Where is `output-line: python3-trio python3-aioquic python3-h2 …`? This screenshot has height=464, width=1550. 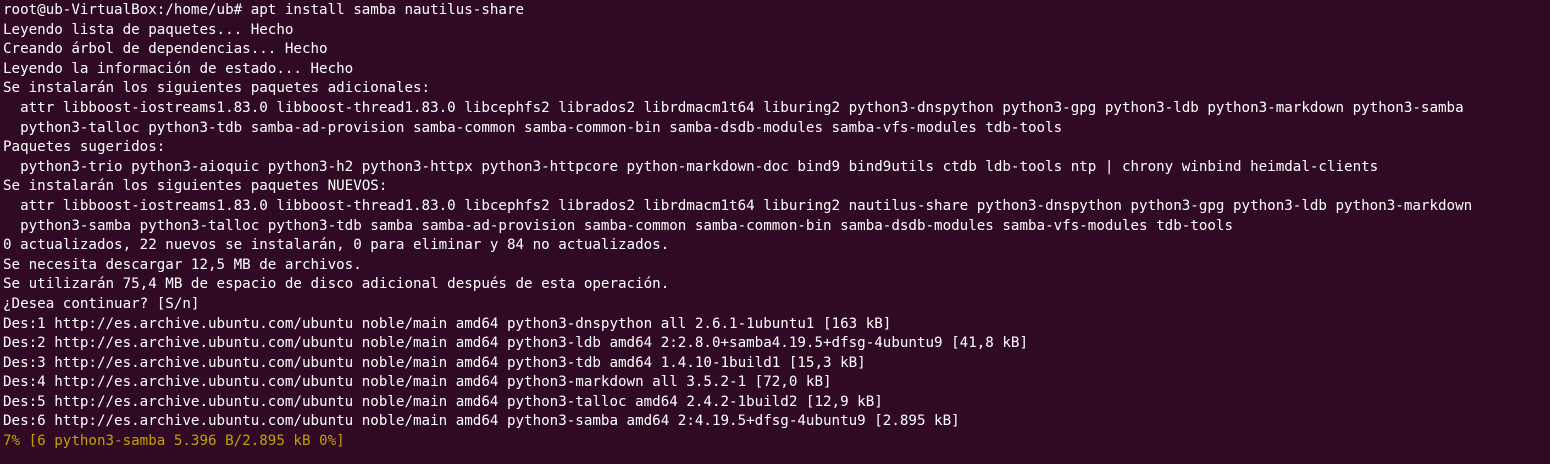 output-line: python3-trio python3-aioquic python3-h2 … is located at coordinates (691, 166).